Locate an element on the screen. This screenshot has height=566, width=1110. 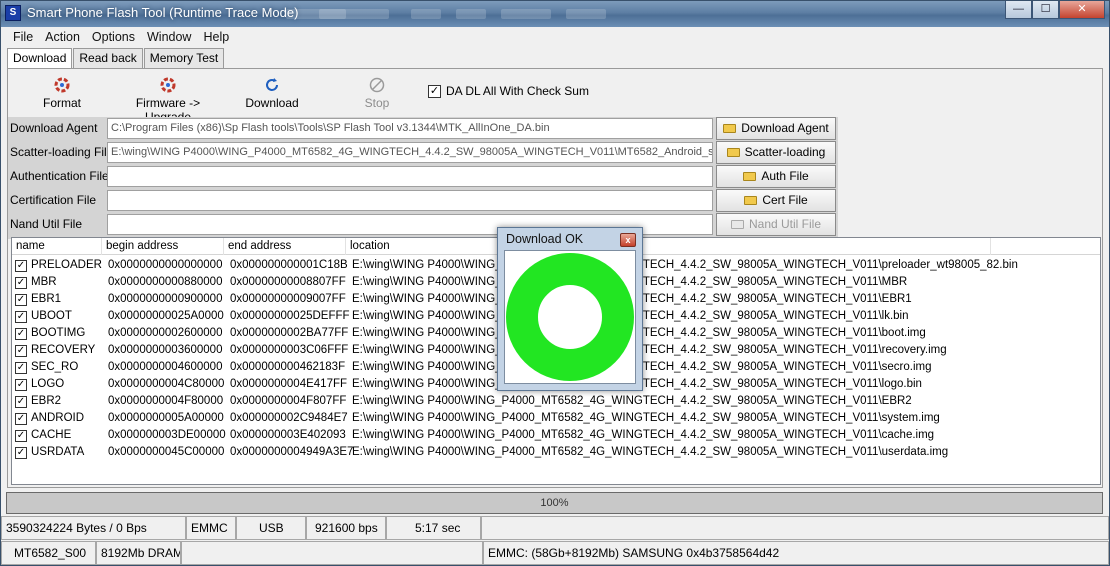
maximize-button: ☐ is located at coordinates (1045, 10).